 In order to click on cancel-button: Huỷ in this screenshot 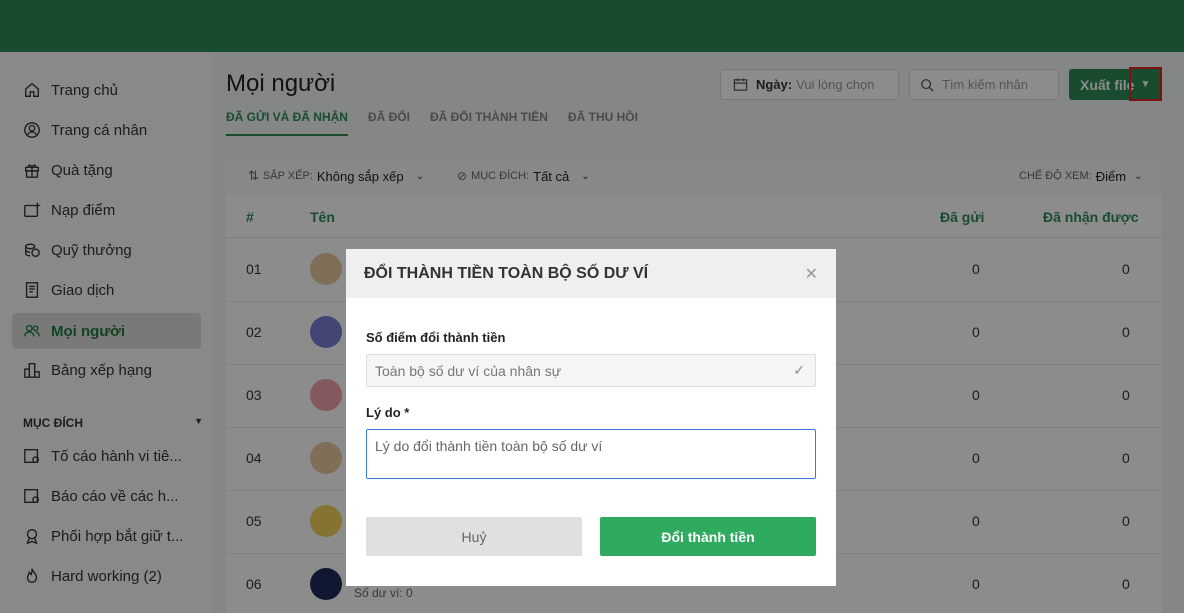, I will do `click(474, 536)`.